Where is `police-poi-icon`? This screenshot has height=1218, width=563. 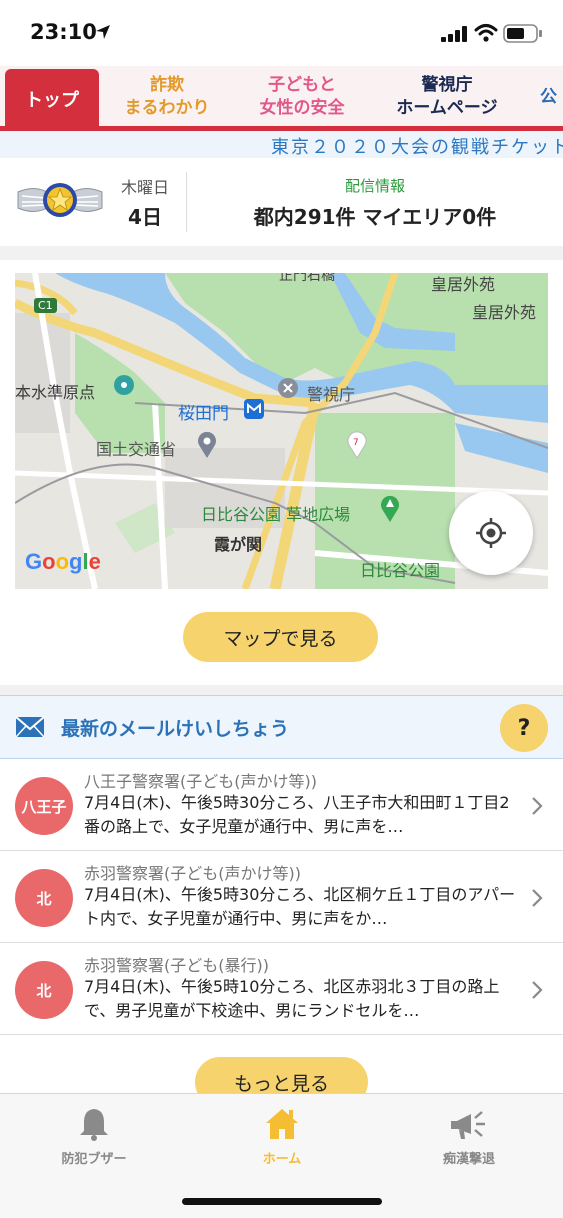 police-poi-icon is located at coordinates (288, 388).